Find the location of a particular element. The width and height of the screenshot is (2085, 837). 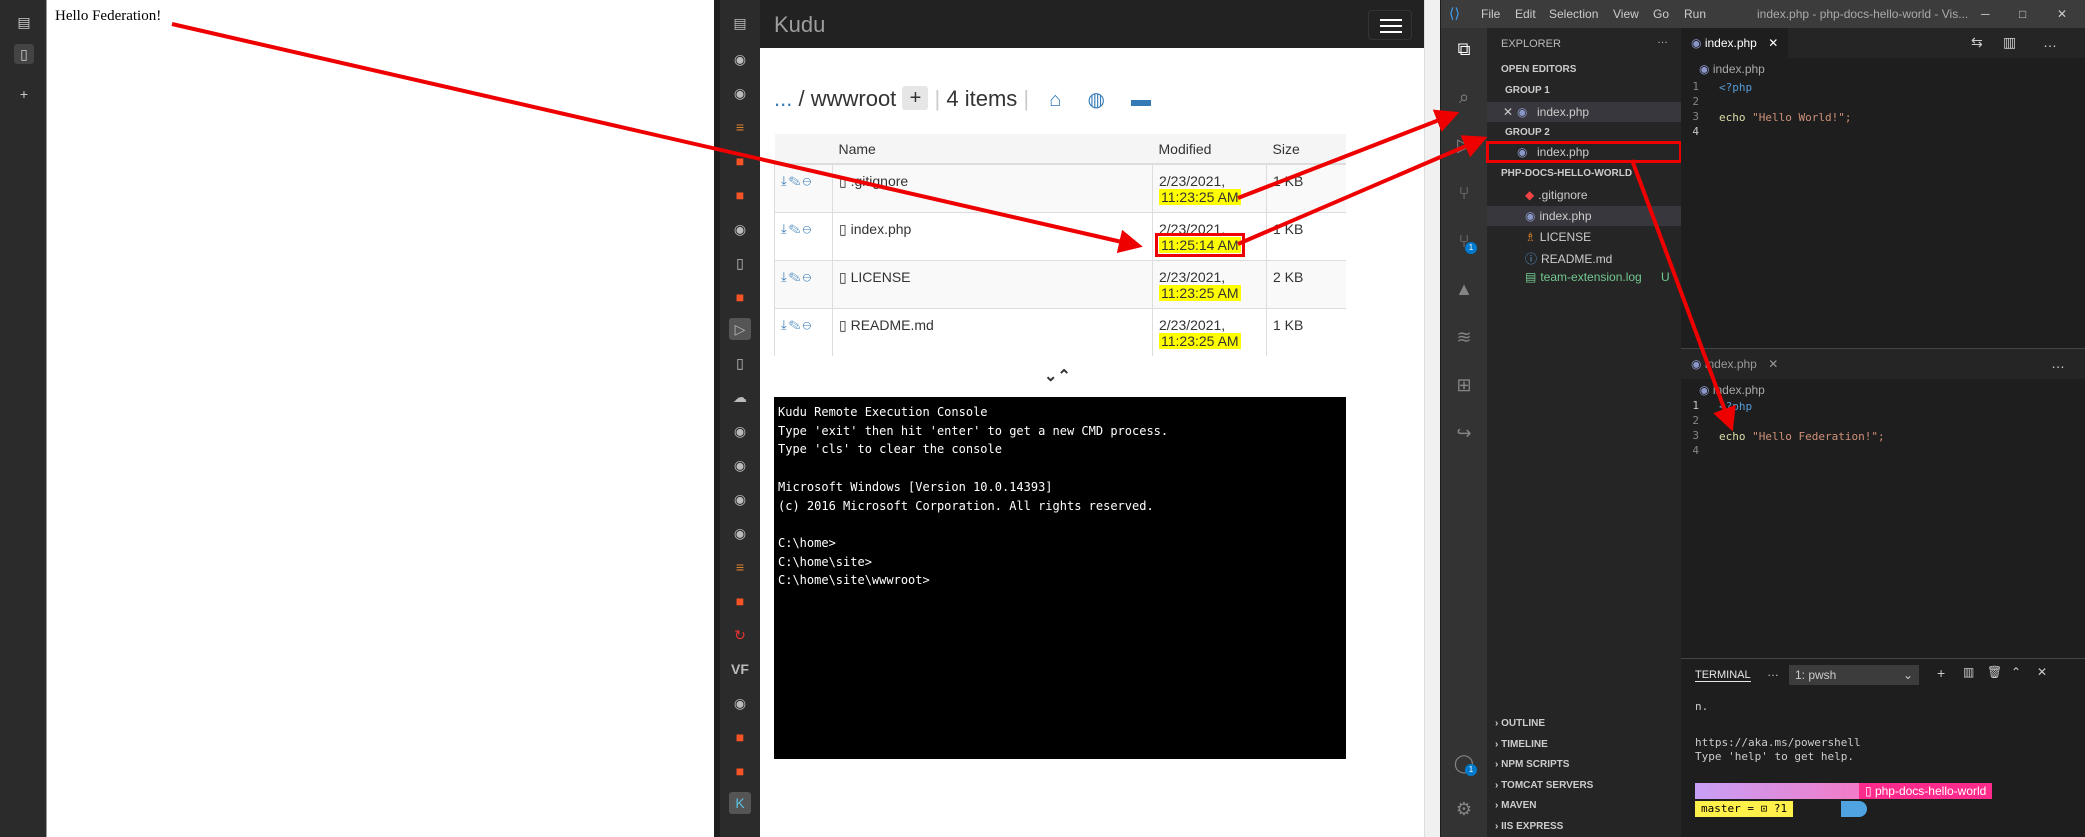

open-changes-icon: ⇆ is located at coordinates (1977, 42).